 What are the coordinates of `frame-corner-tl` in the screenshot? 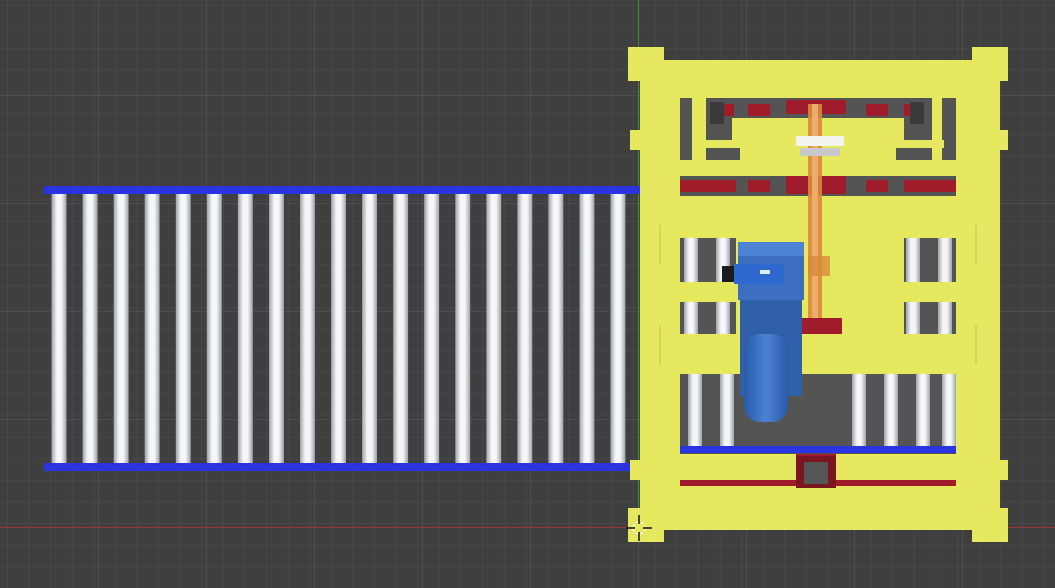 It's located at (646, 64).